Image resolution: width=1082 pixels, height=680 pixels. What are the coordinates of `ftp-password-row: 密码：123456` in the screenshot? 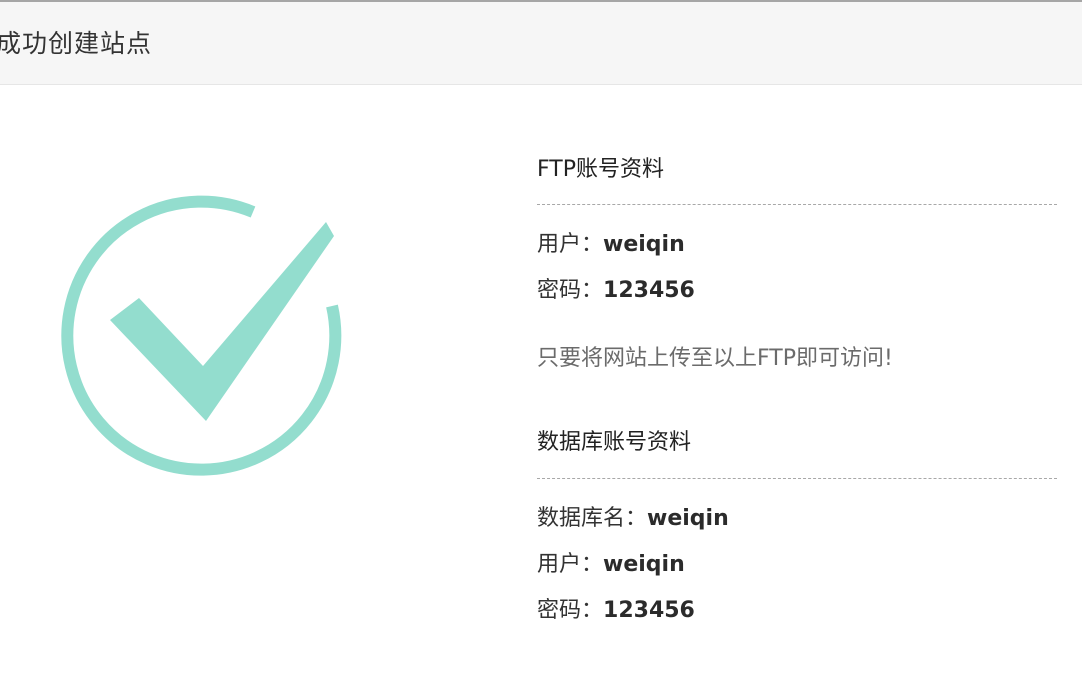 It's located at (616, 291).